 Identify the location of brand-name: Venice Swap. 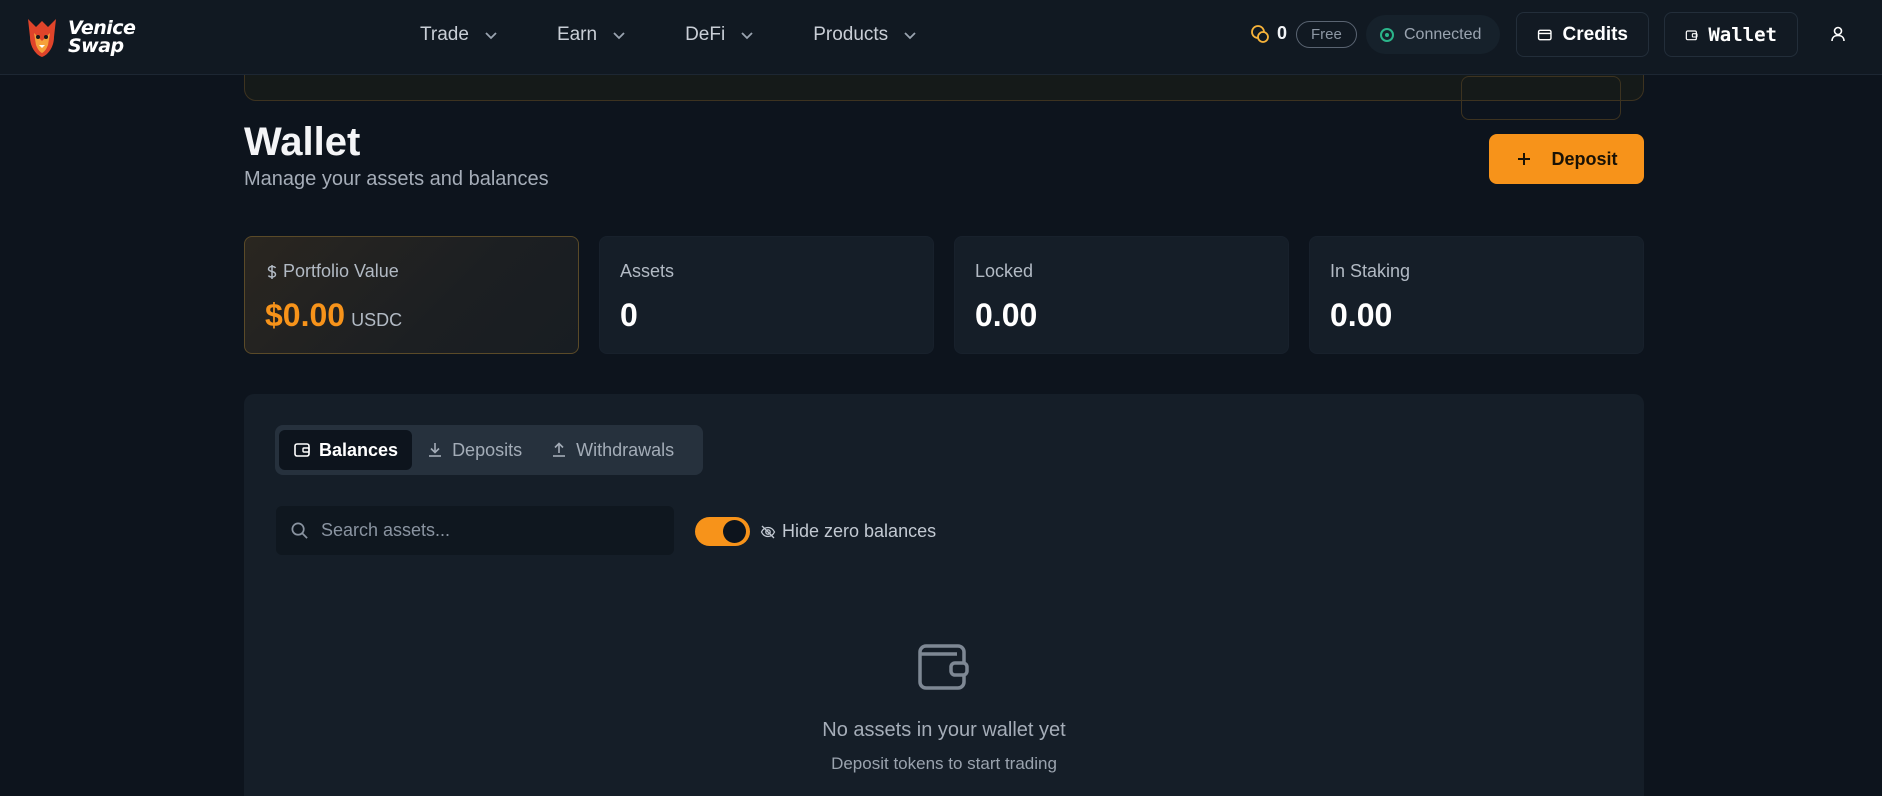
(102, 38).